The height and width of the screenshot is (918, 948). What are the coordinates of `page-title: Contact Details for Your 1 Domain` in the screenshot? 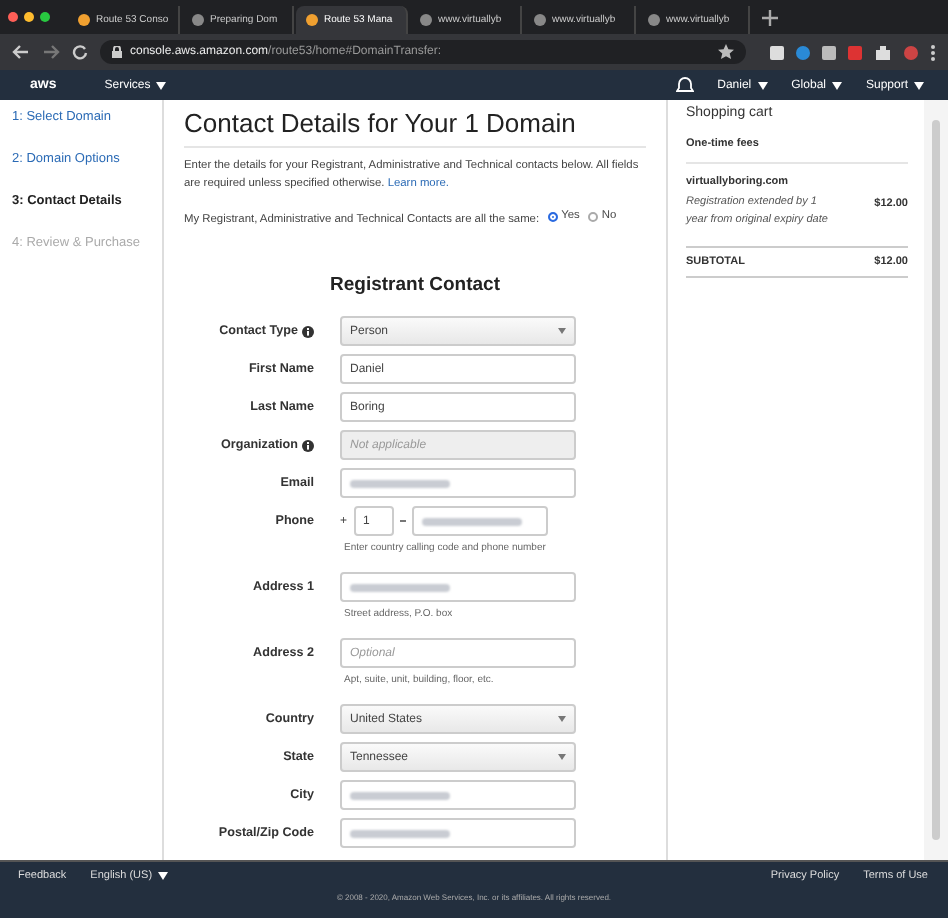 It's located at (415, 128).